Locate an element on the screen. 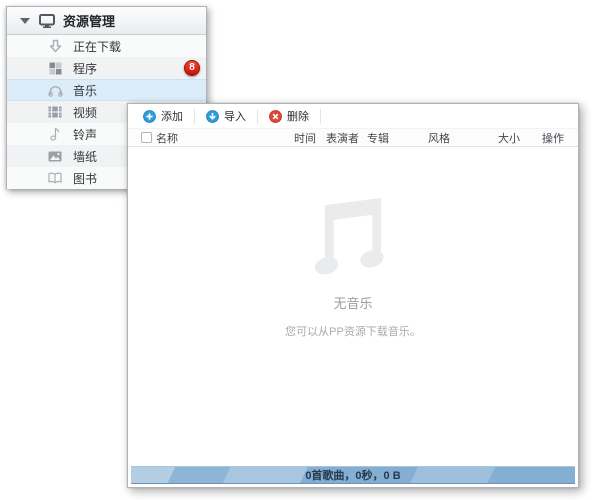  delete-button-label: 删除 is located at coordinates (298, 117).